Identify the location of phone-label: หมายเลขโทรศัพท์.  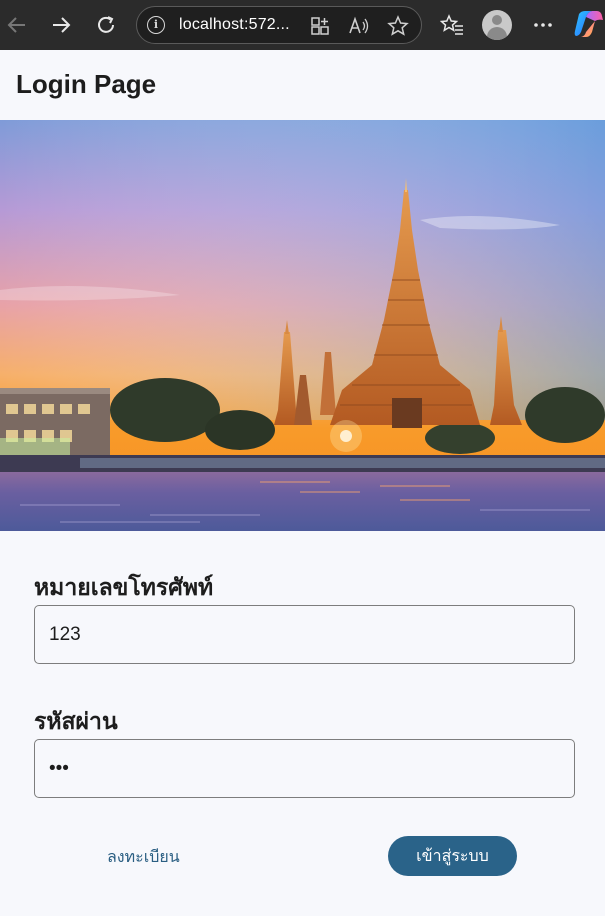
(124, 588).